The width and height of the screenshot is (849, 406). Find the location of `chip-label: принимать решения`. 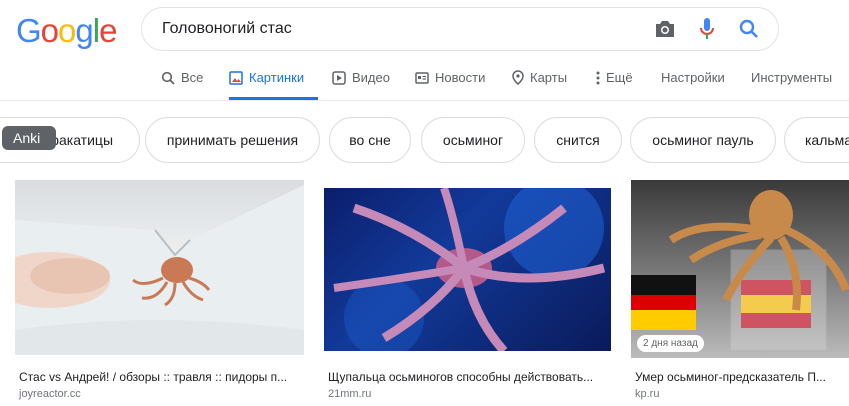

chip-label: принимать решения is located at coordinates (232, 140).